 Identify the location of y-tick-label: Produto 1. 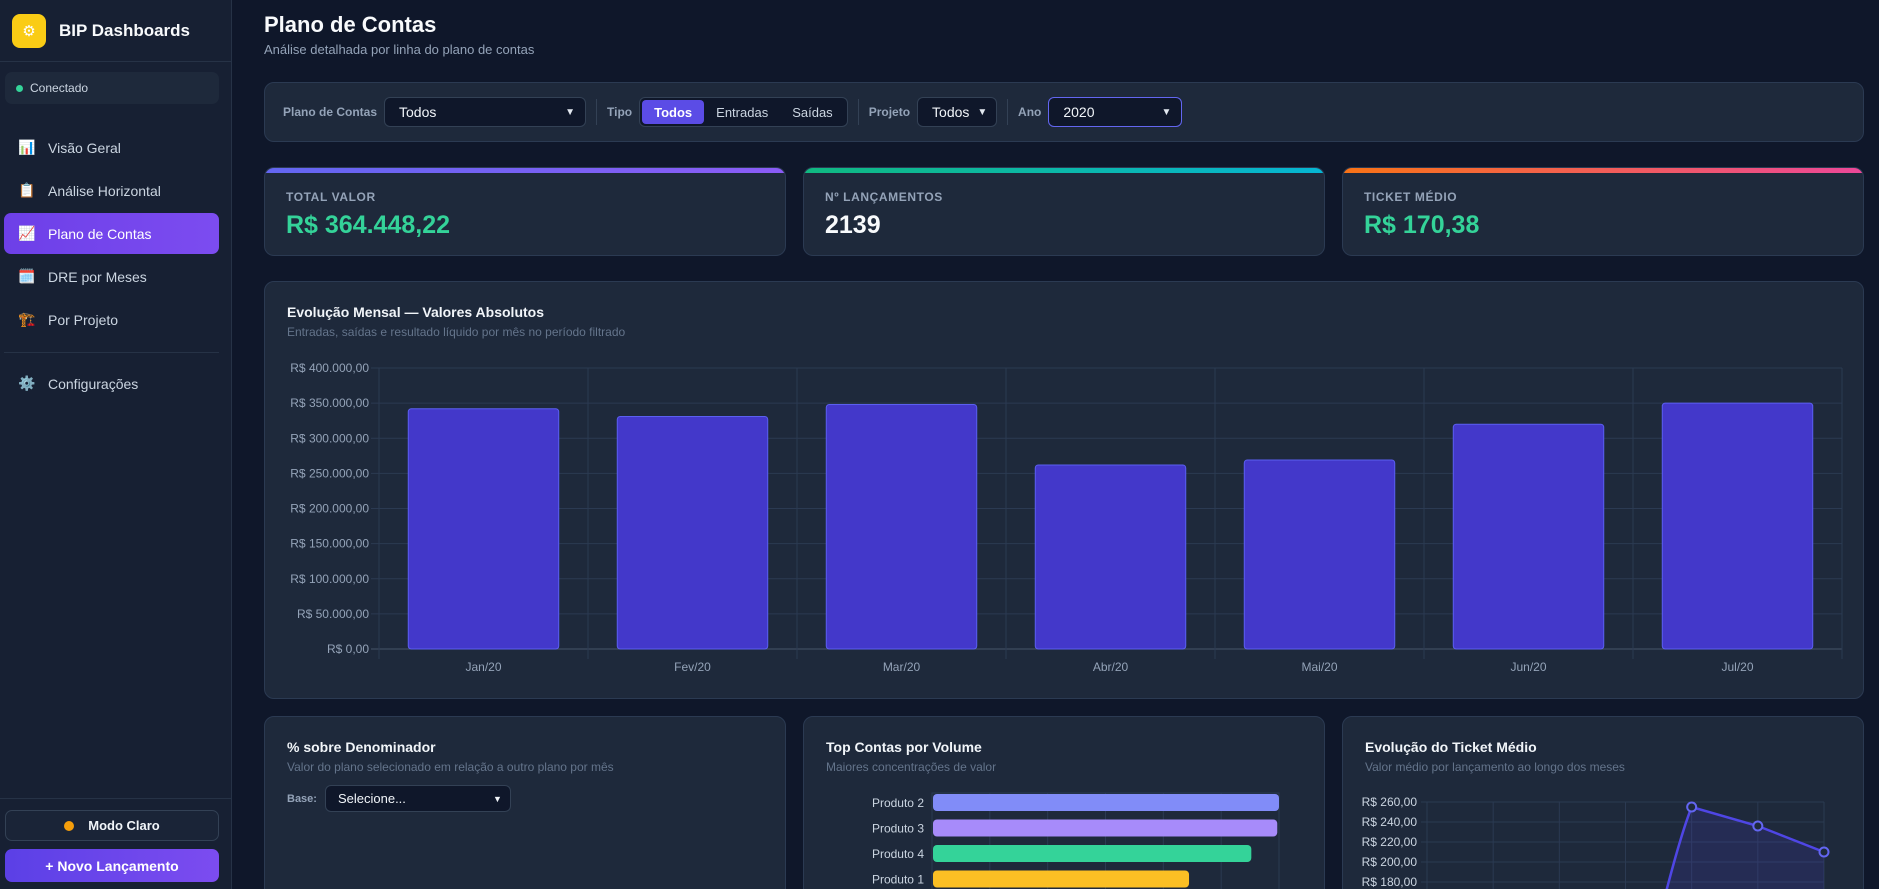
(898, 880).